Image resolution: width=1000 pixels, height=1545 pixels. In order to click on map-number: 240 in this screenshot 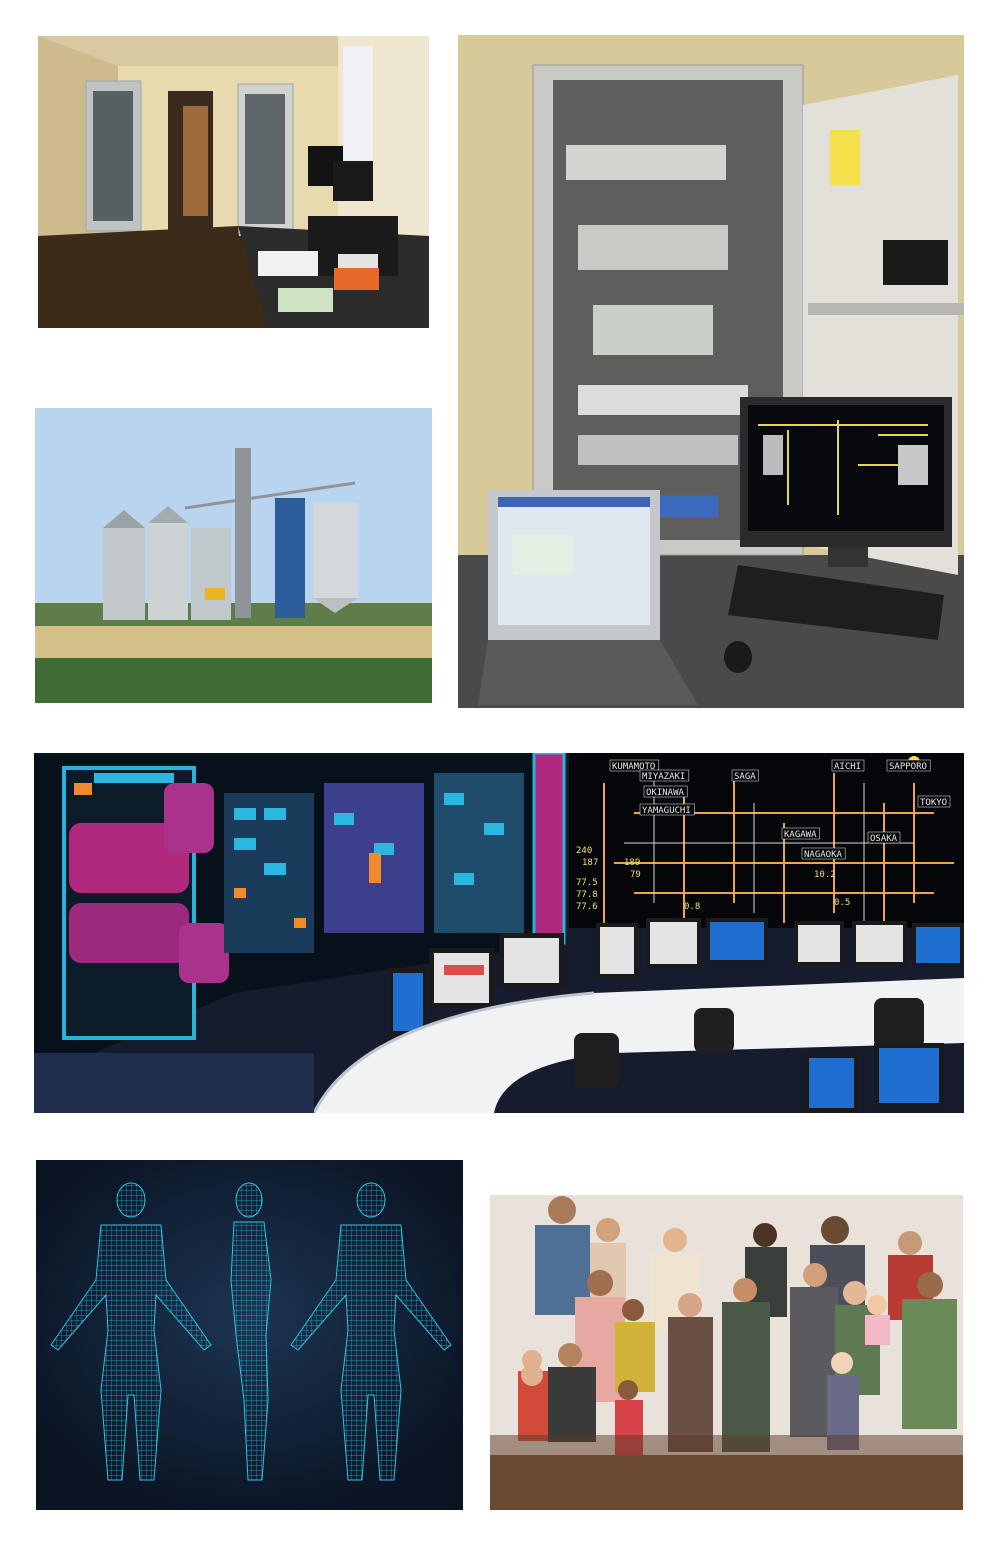, I will do `click(584, 851)`.